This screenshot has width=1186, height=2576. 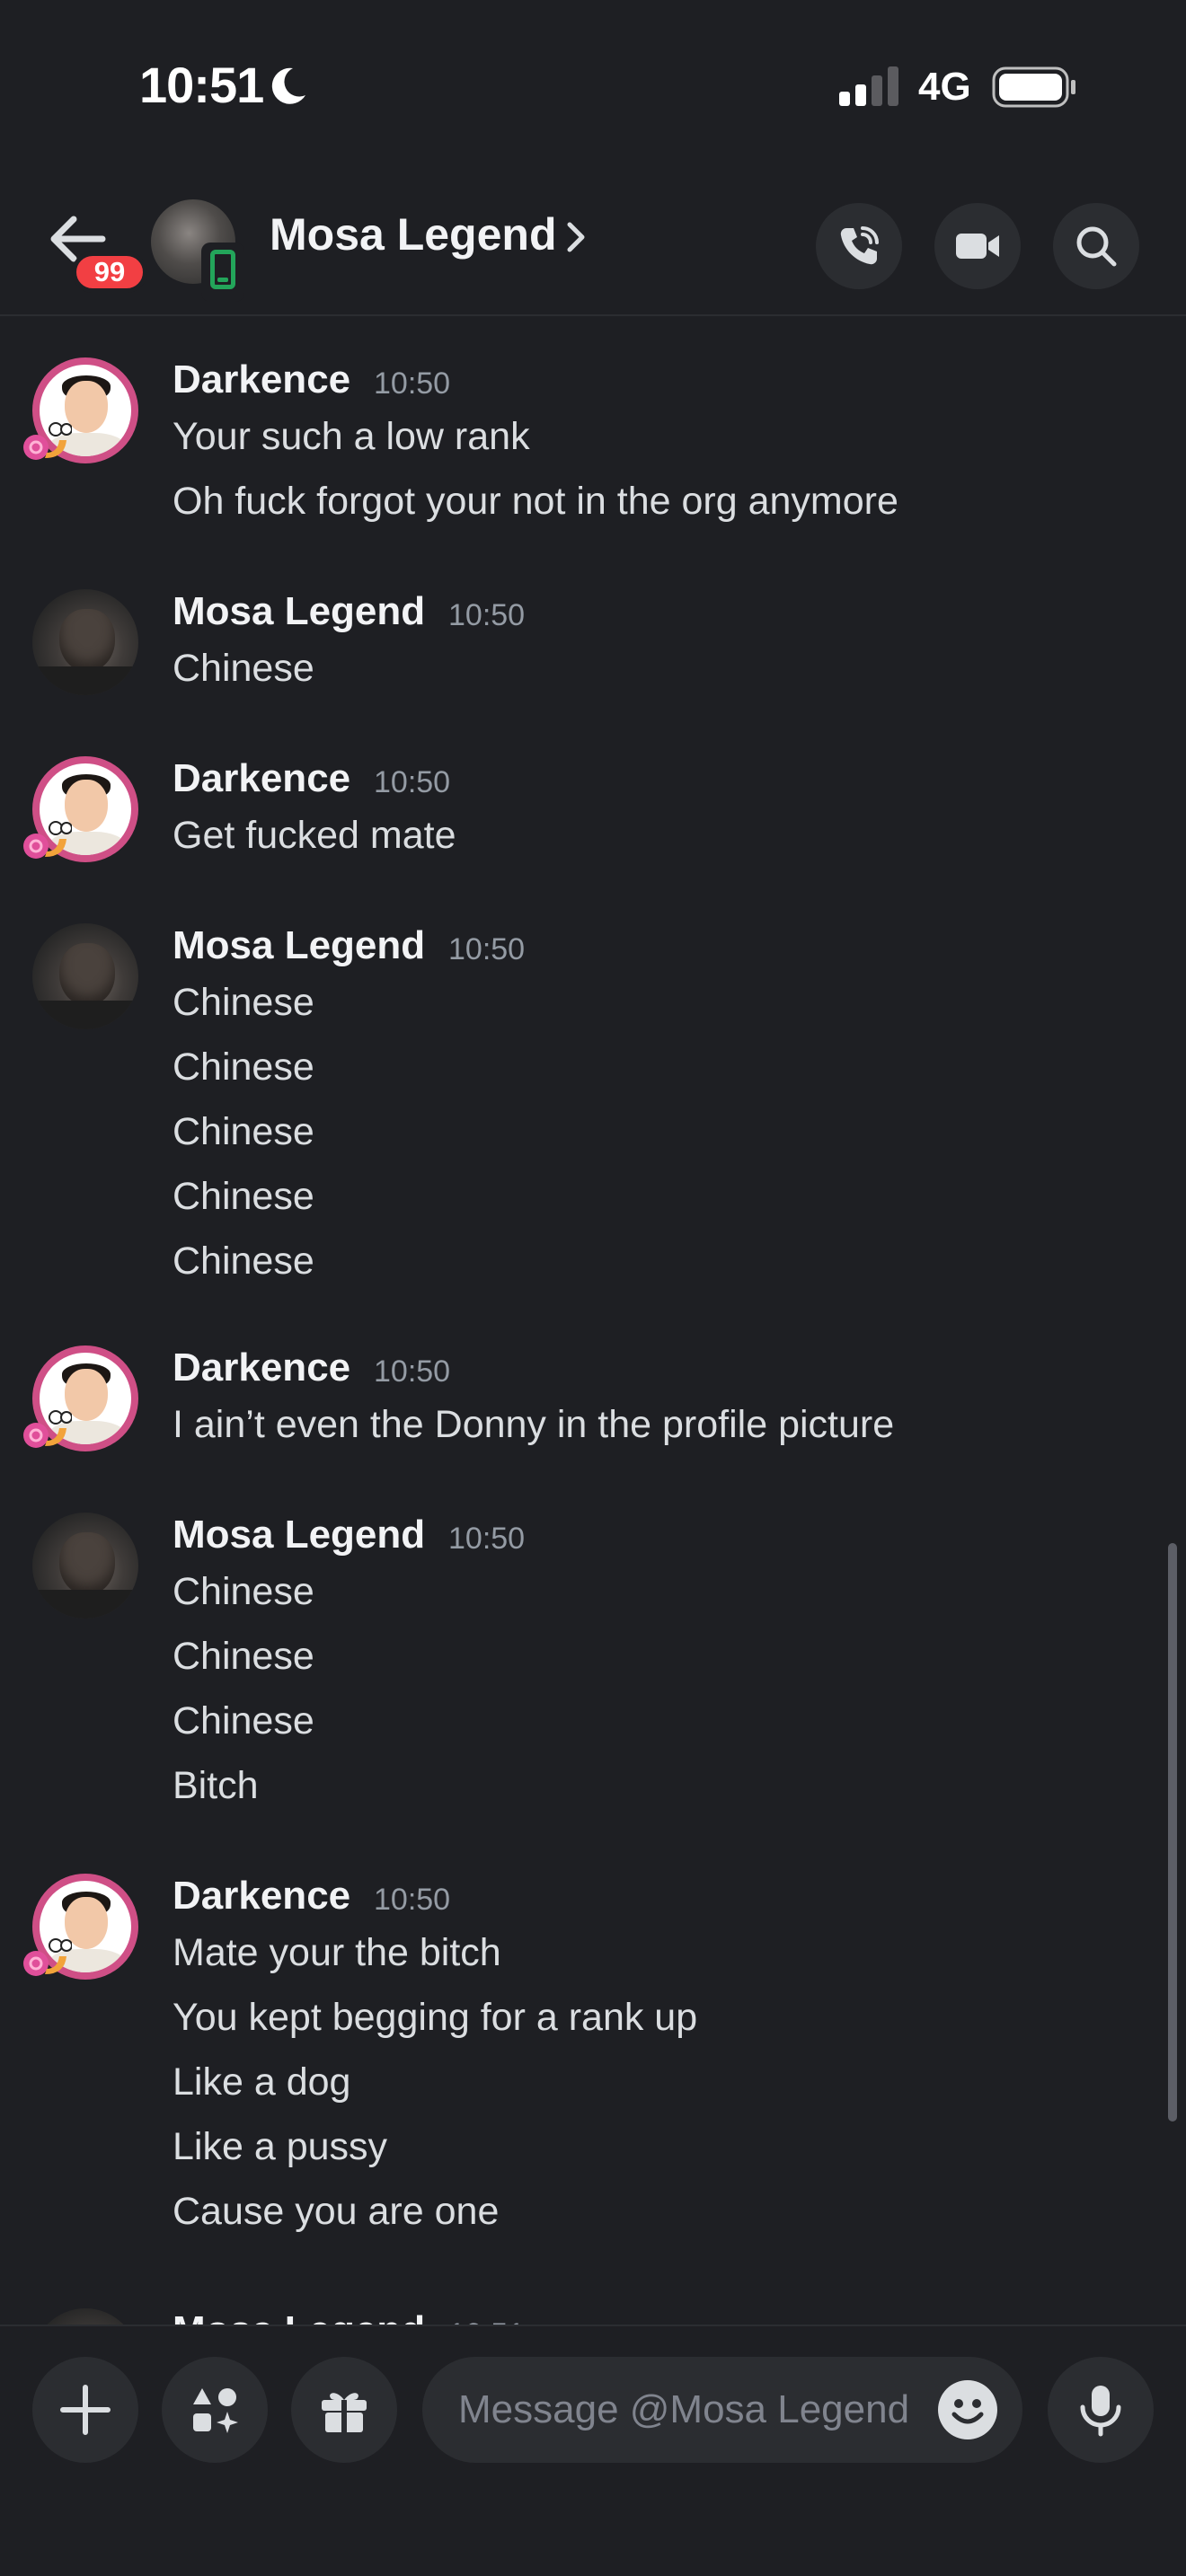 What do you see at coordinates (351, 437) in the screenshot?
I see `message-text: Your such a low rank` at bounding box center [351, 437].